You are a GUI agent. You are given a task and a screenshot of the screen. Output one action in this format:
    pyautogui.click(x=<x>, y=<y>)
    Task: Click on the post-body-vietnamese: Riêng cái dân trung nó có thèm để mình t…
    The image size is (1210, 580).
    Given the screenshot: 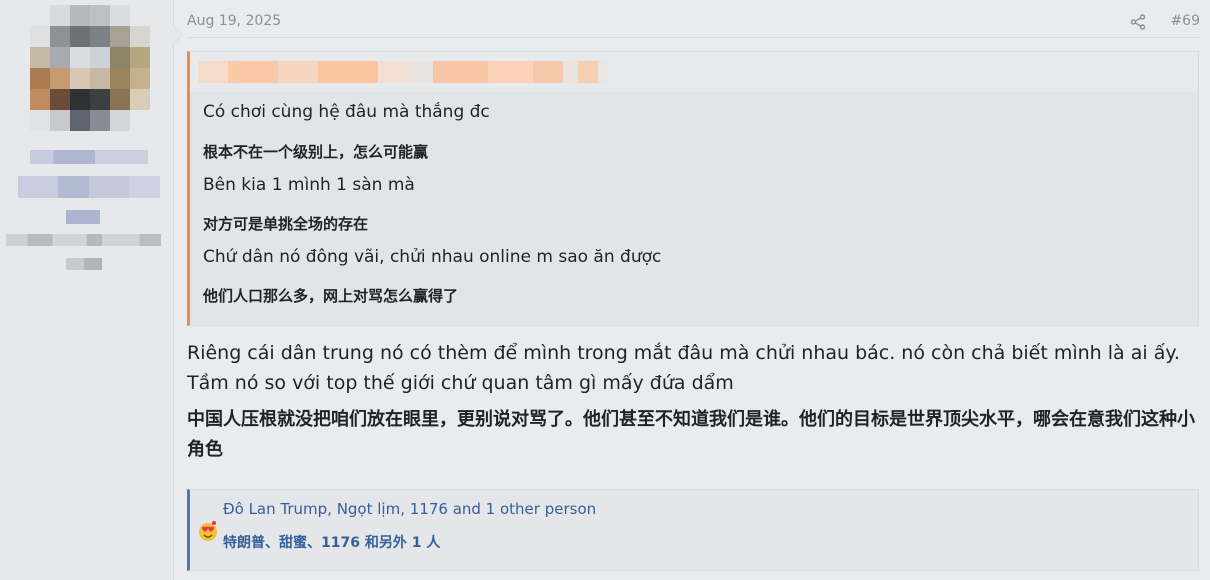 What is the action you would take?
    pyautogui.click(x=683, y=368)
    